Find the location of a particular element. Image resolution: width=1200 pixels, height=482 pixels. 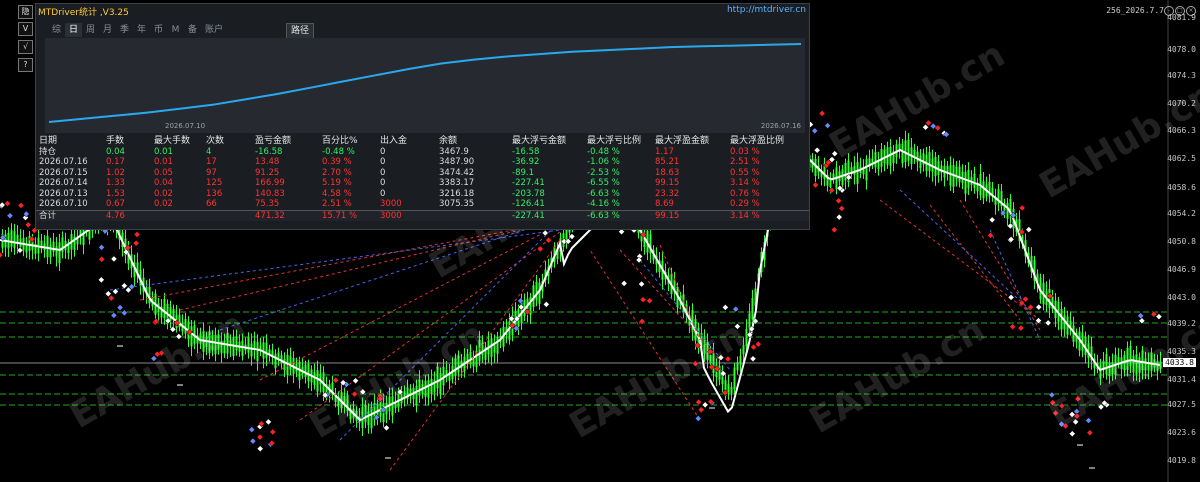

table-cell: 85.21 is located at coordinates (667, 162).